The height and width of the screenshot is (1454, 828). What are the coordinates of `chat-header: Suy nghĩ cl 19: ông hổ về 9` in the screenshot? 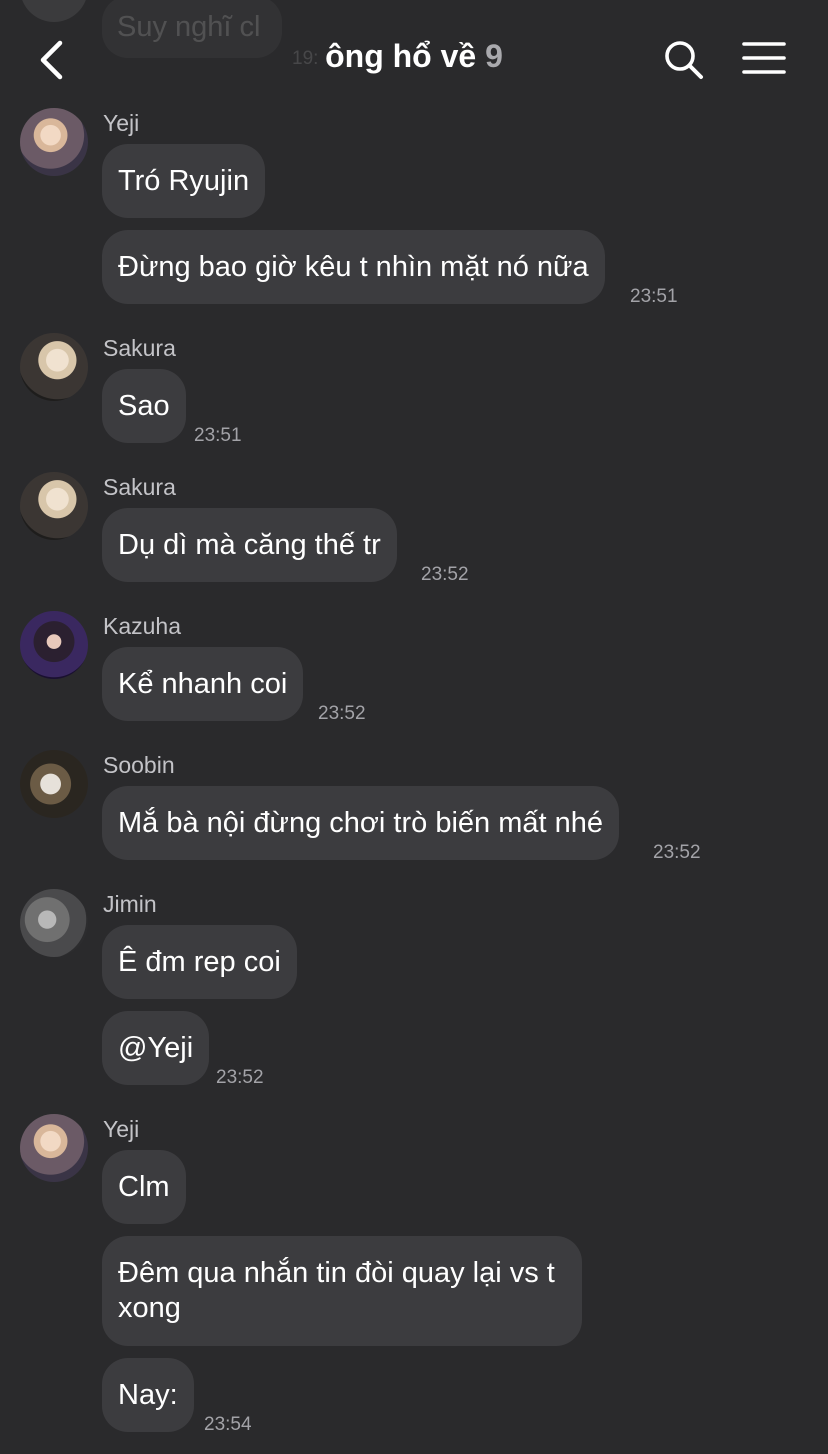 It's located at (414, 50).